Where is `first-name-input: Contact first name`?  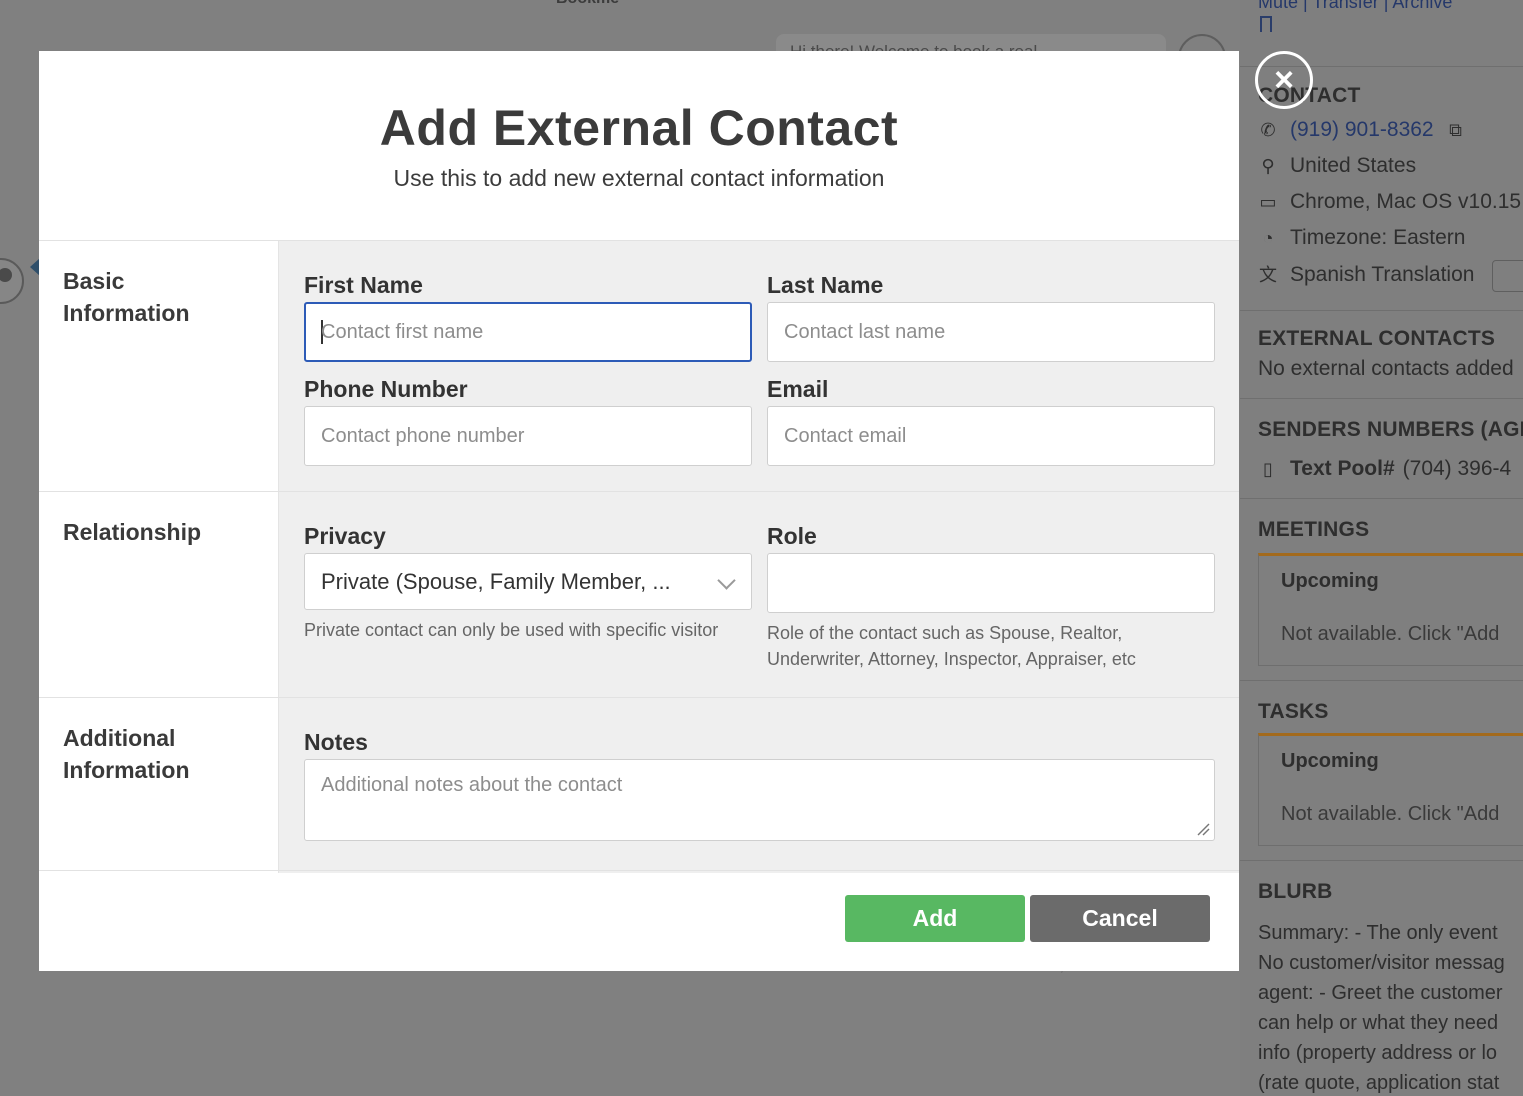 first-name-input: Contact first name is located at coordinates (528, 332).